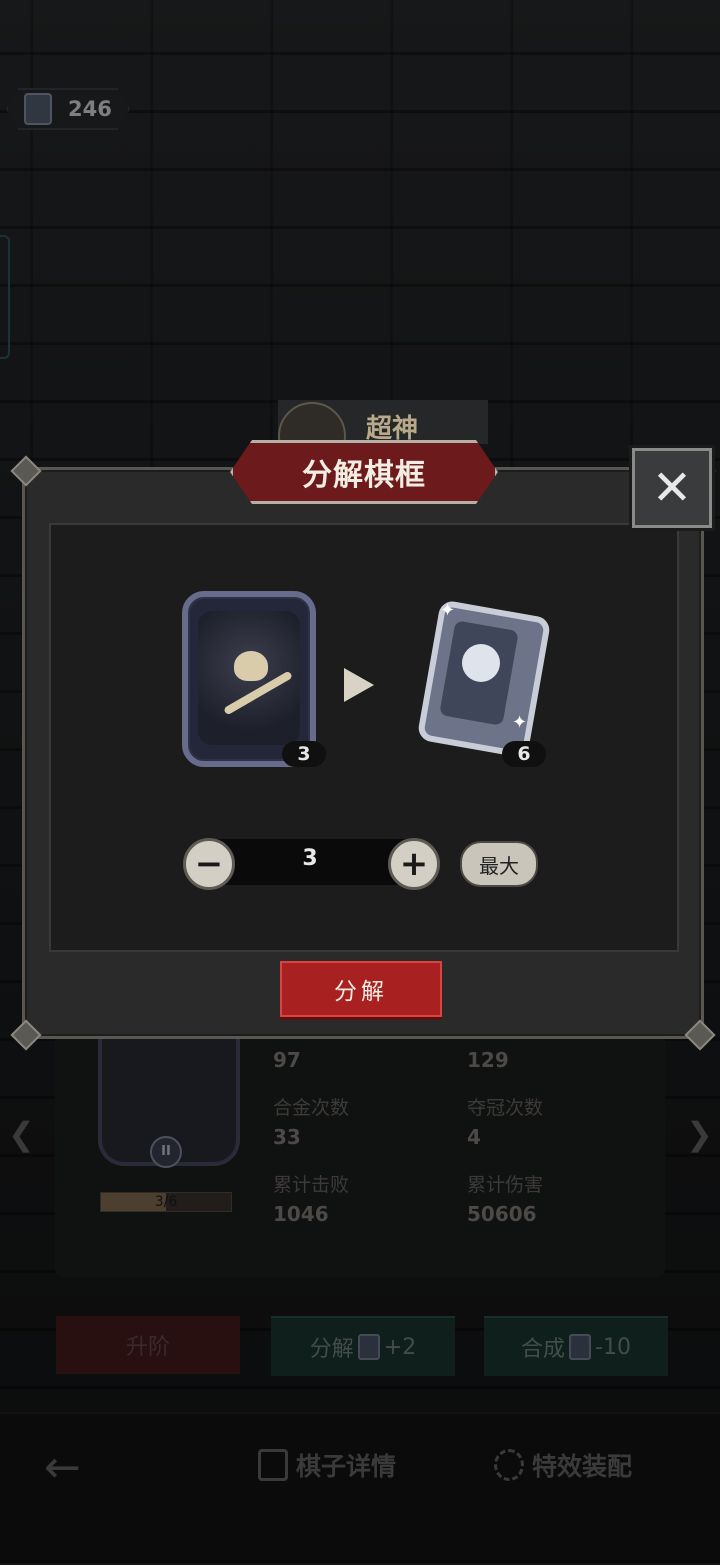 This screenshot has width=720, height=1565. What do you see at coordinates (481, 663) in the screenshot?
I see `fragment-emblem-icon` at bounding box center [481, 663].